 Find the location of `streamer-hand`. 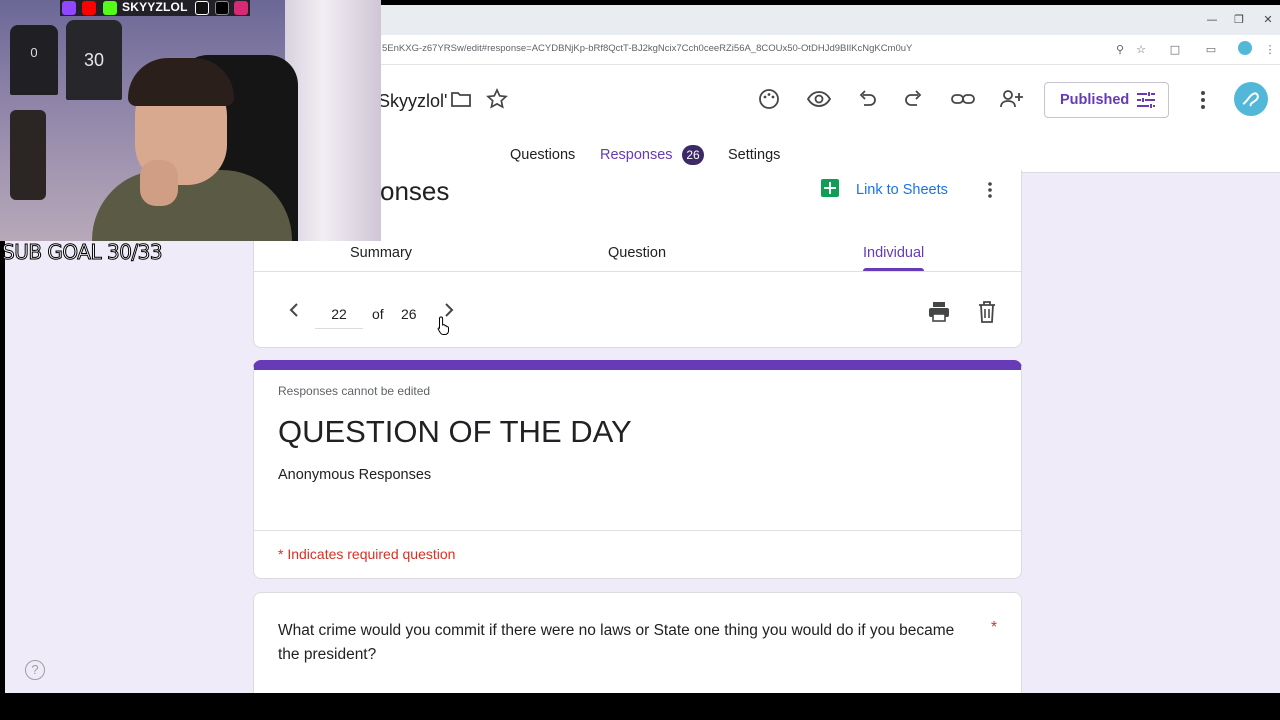

streamer-hand is located at coordinates (159, 183).